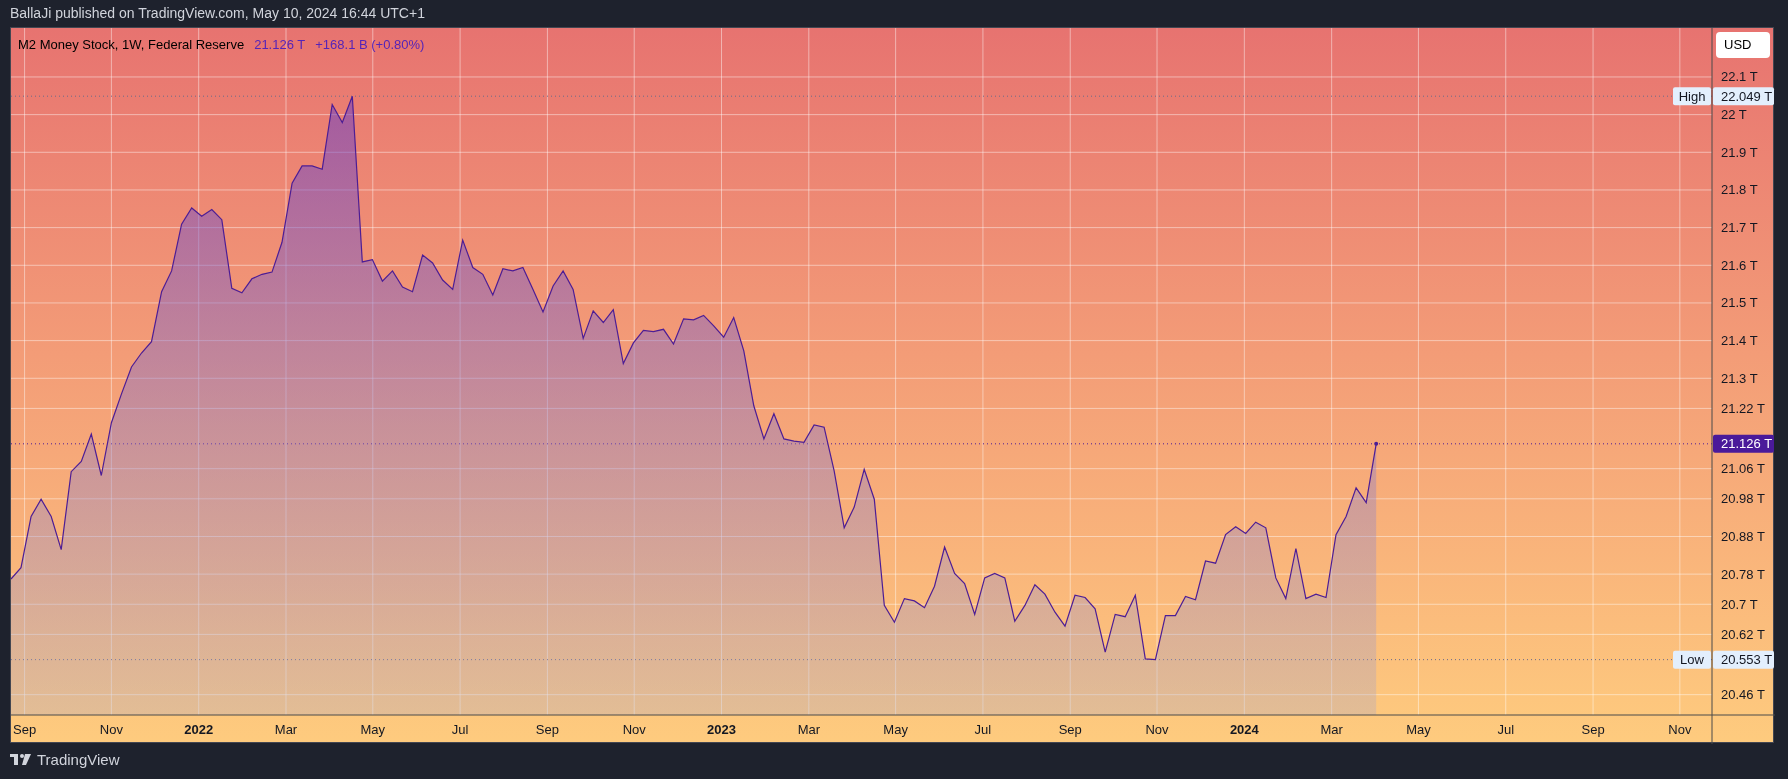  Describe the element at coordinates (370, 45) in the screenshot. I see `legend-change: +168.1 B (+0.80%)` at that location.